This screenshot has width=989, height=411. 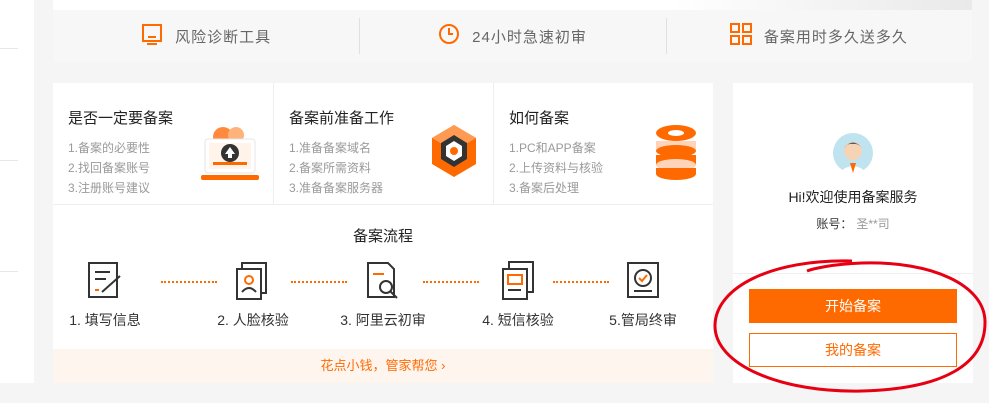 I want to click on feature-strip: 风险诊断工具 24小时急速初审 备案用时多久送多久, so click(x=512, y=36).